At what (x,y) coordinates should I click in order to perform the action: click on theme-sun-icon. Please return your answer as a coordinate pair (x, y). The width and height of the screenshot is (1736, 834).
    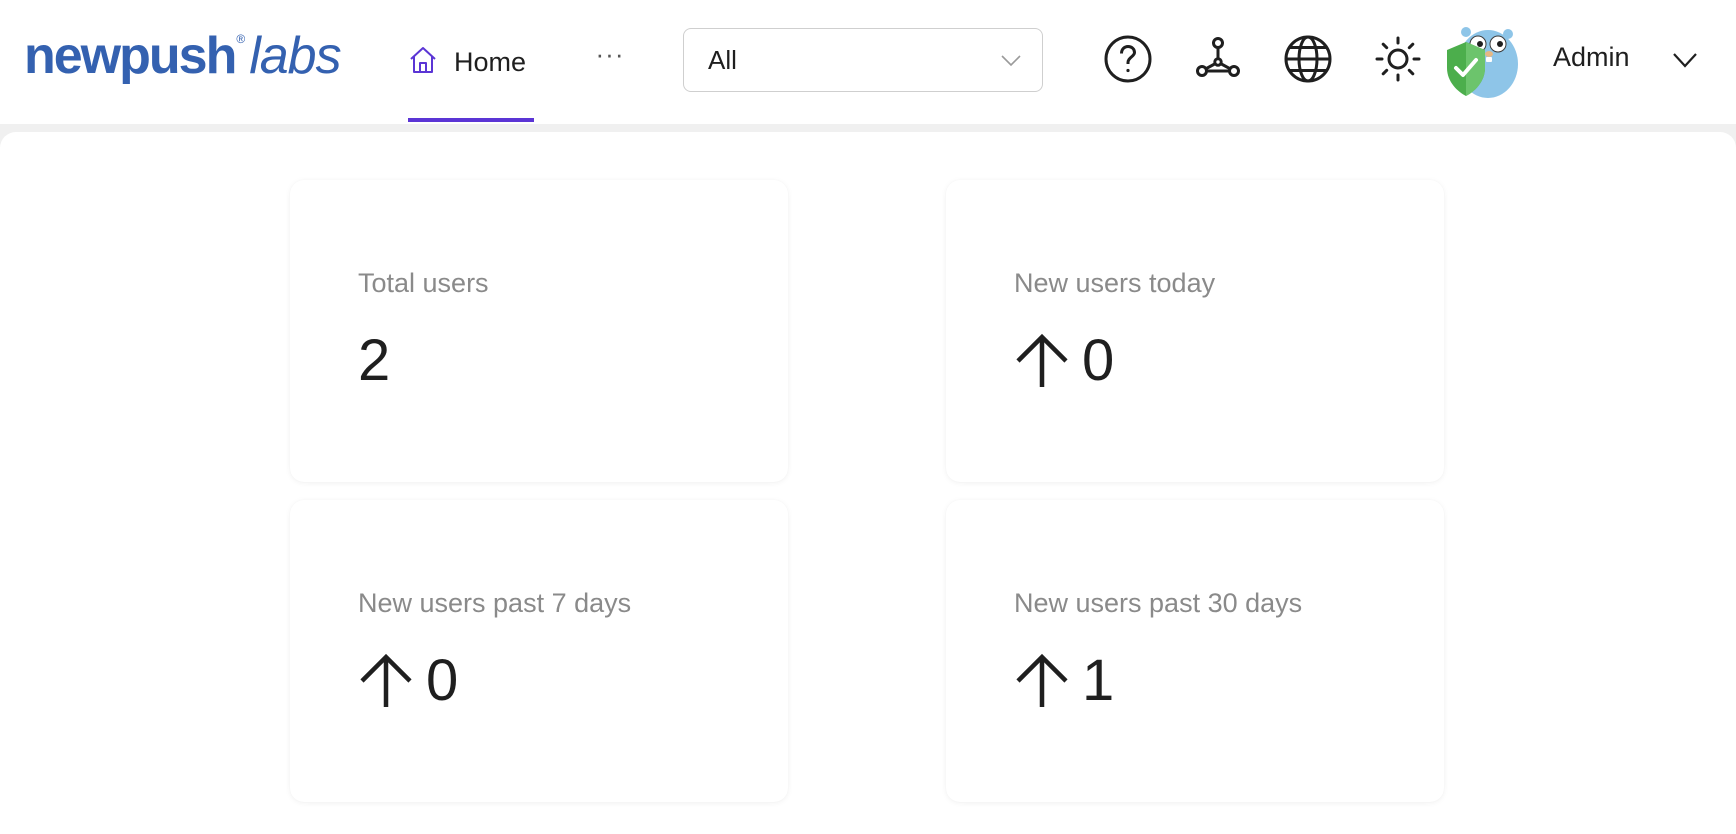
    Looking at the image, I should click on (1398, 59).